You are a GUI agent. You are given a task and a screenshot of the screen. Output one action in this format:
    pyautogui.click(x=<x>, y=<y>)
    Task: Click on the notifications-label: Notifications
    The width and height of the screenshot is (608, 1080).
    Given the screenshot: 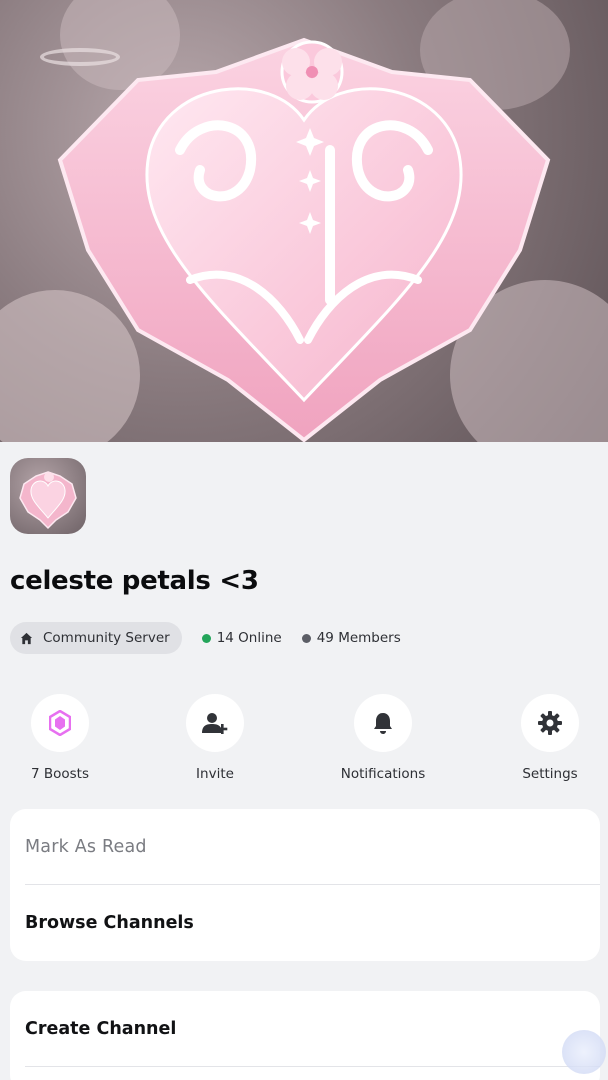 What is the action you would take?
    pyautogui.click(x=383, y=774)
    